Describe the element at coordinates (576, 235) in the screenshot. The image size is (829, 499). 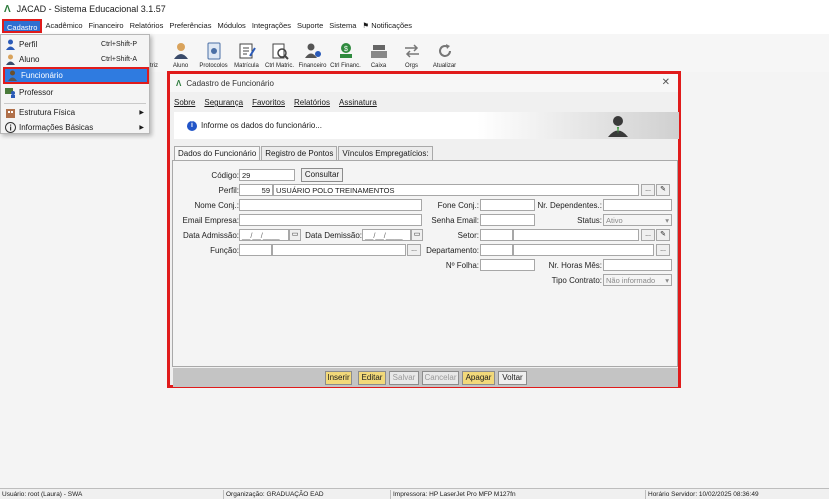
I see `setor-name-field` at that location.